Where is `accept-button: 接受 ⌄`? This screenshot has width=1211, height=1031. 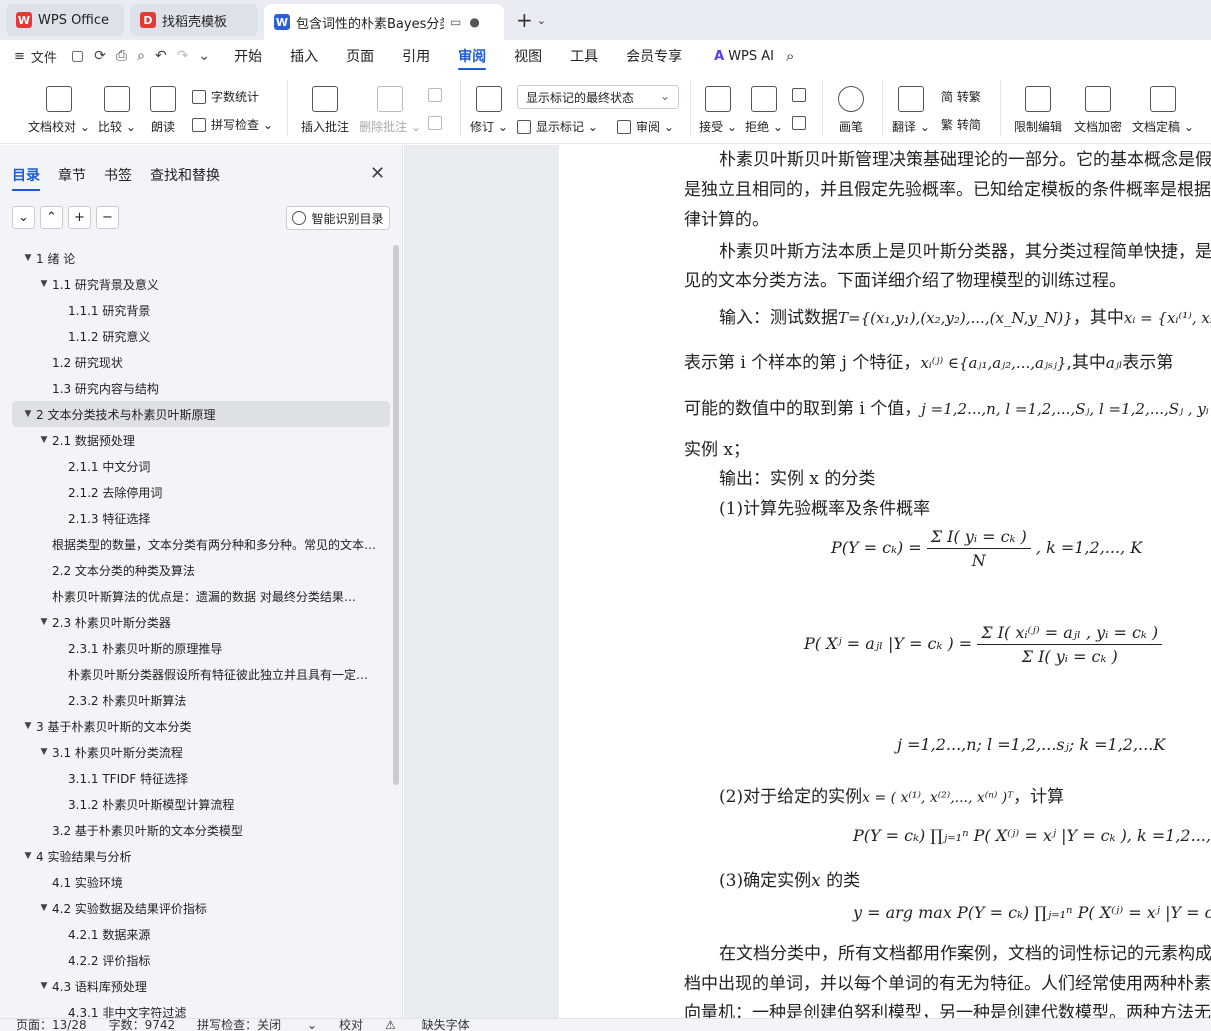
accept-button: 接受 ⌄ is located at coordinates (718, 108).